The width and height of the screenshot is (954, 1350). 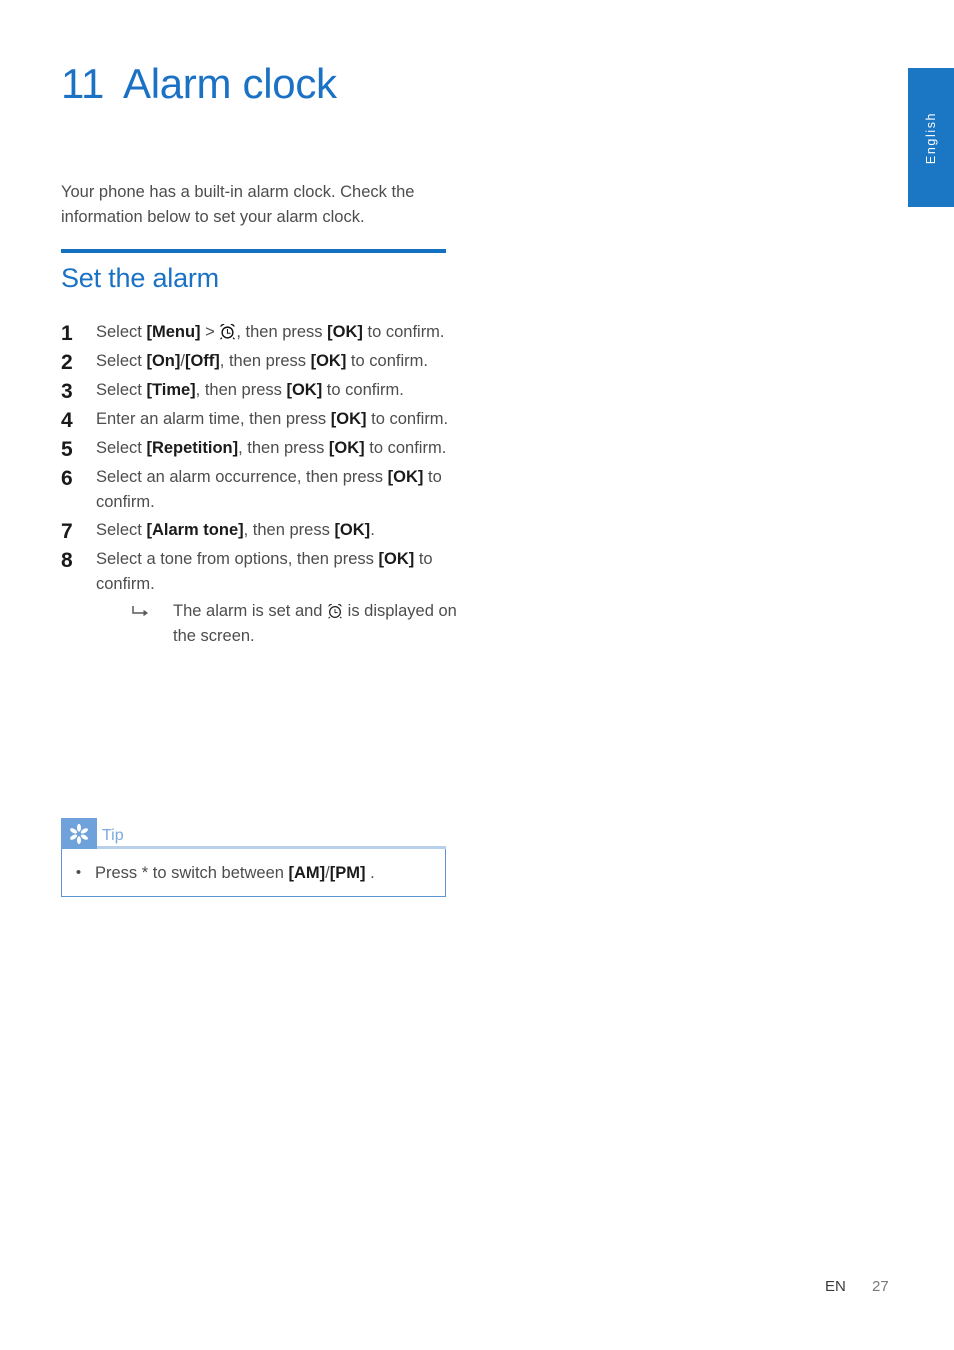 I want to click on emphasised-term: [On], so click(x=163, y=361).